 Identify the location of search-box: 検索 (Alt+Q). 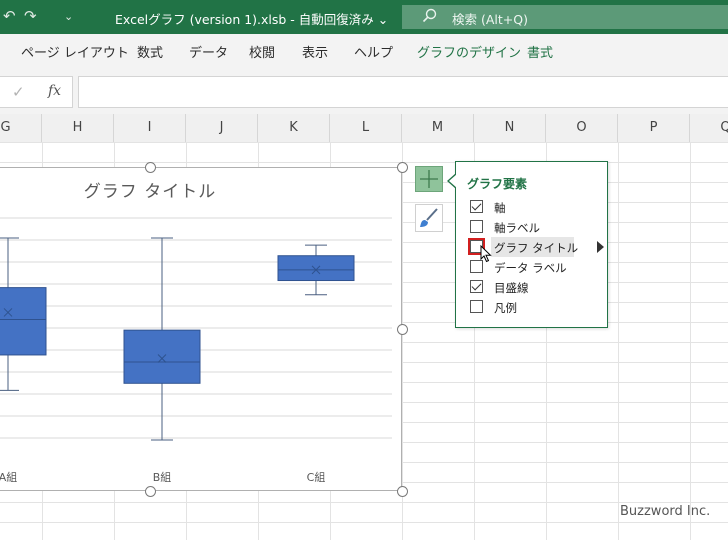
(565, 17).